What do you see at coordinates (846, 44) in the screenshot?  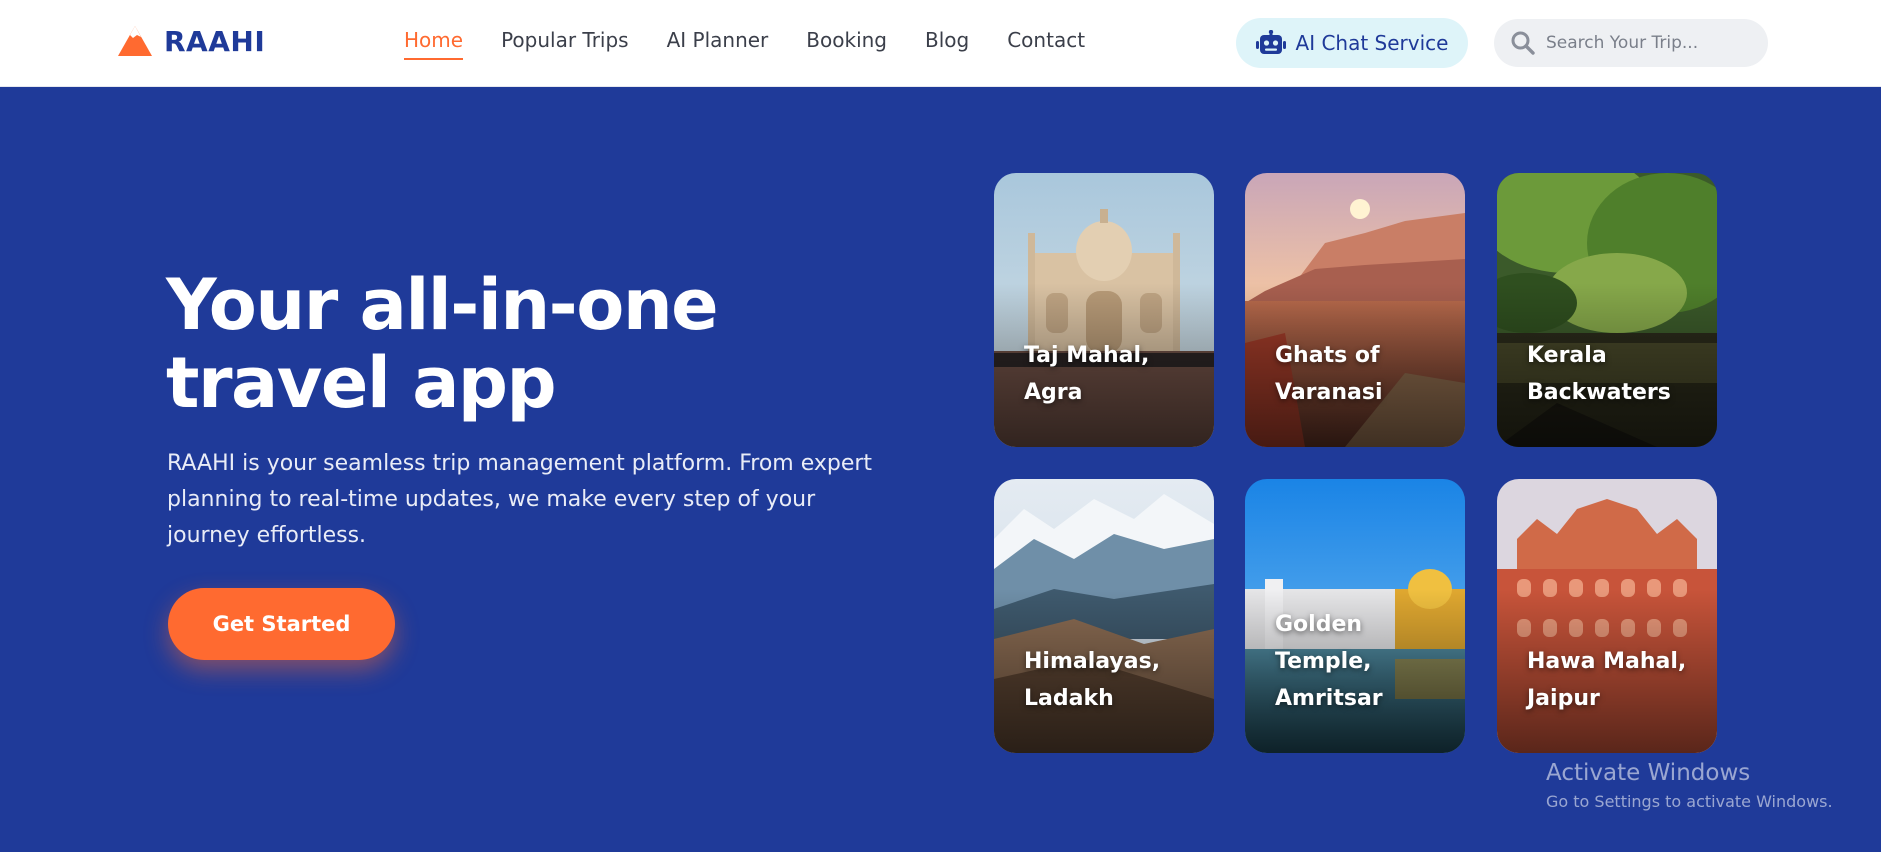 I see `nav-item-booking: Booking` at bounding box center [846, 44].